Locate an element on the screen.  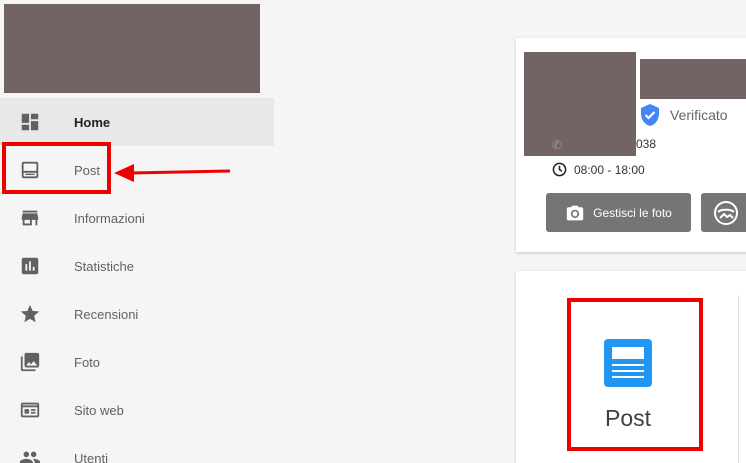
verified-shield-icon is located at coordinates (650, 115).